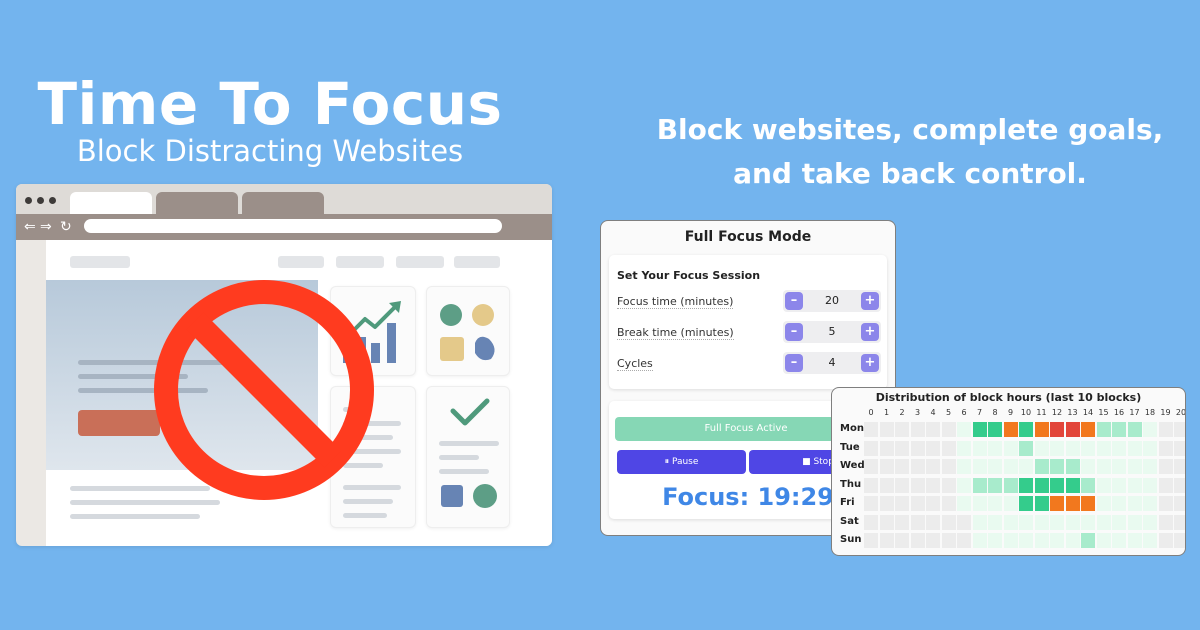  Describe the element at coordinates (40, 200) in the screenshot. I see `window-dot` at that location.